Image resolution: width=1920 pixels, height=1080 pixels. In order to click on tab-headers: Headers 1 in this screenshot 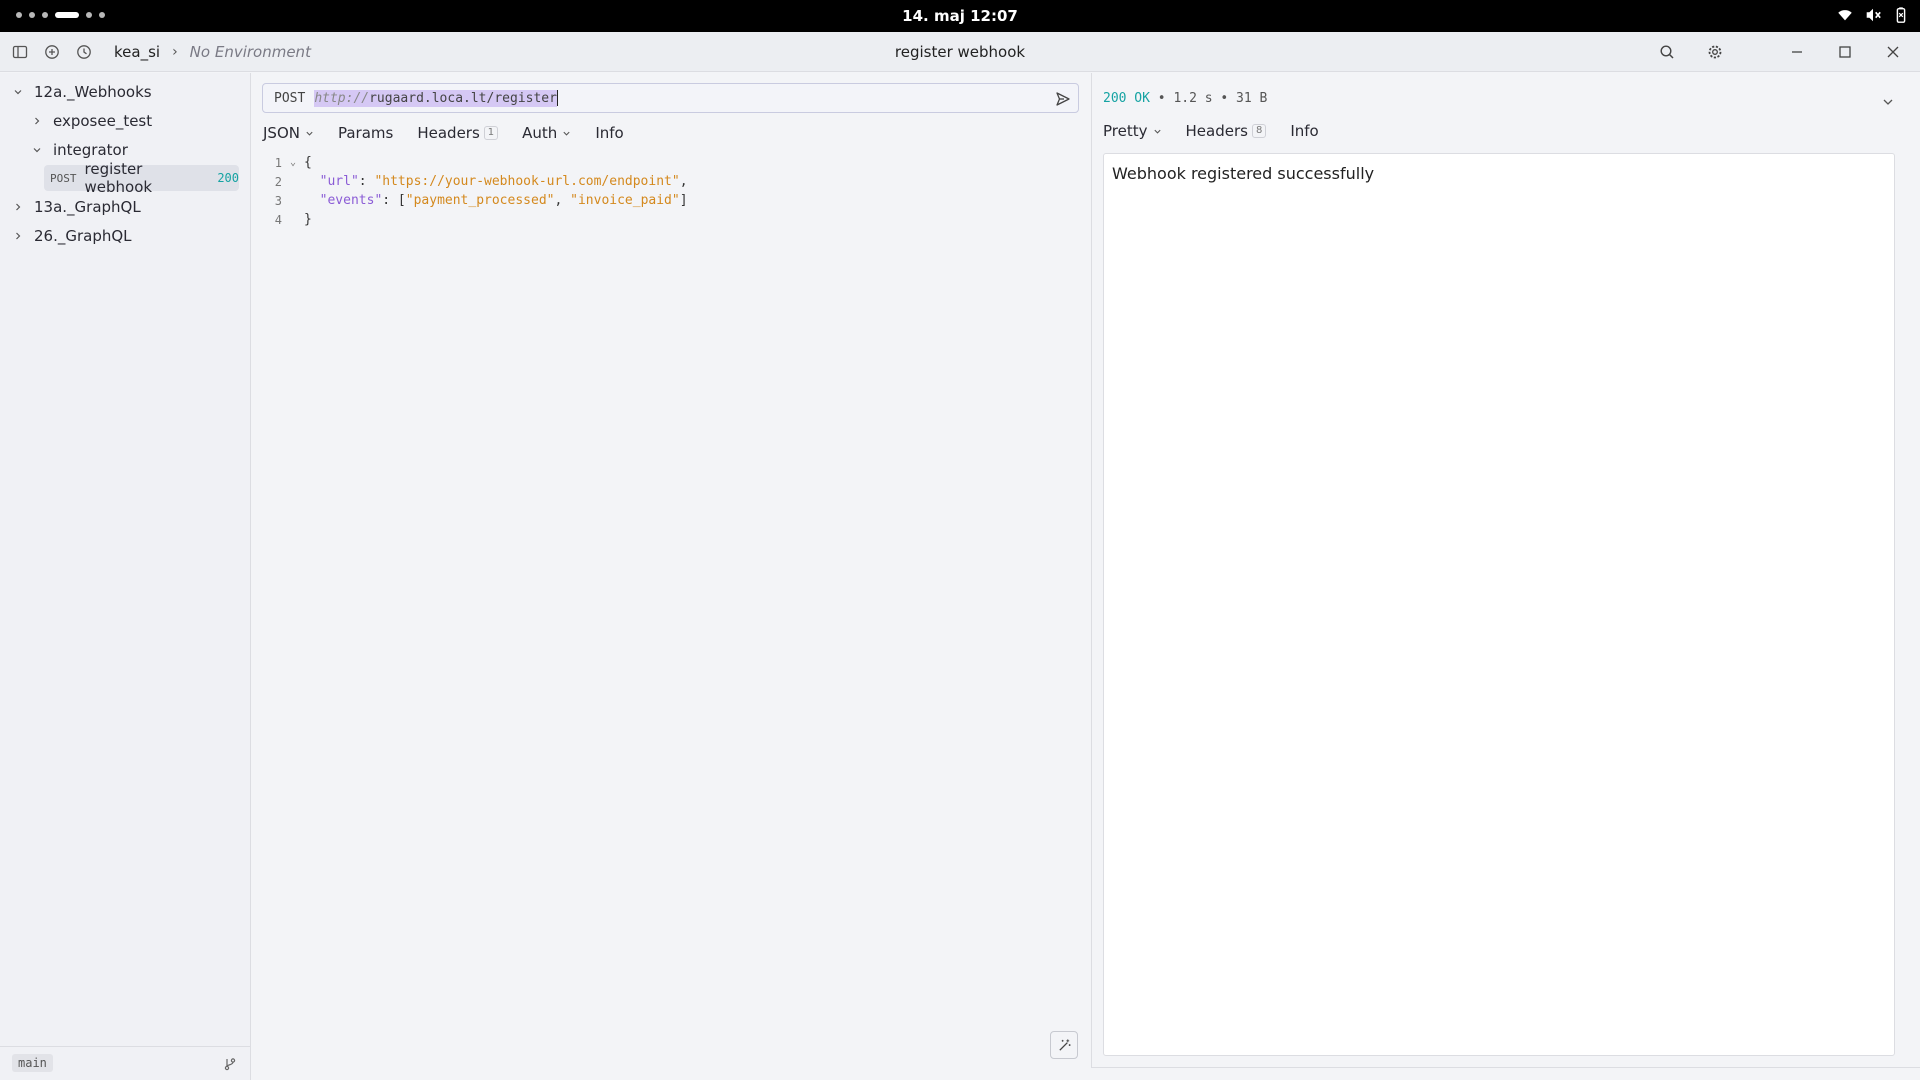, I will do `click(458, 133)`.